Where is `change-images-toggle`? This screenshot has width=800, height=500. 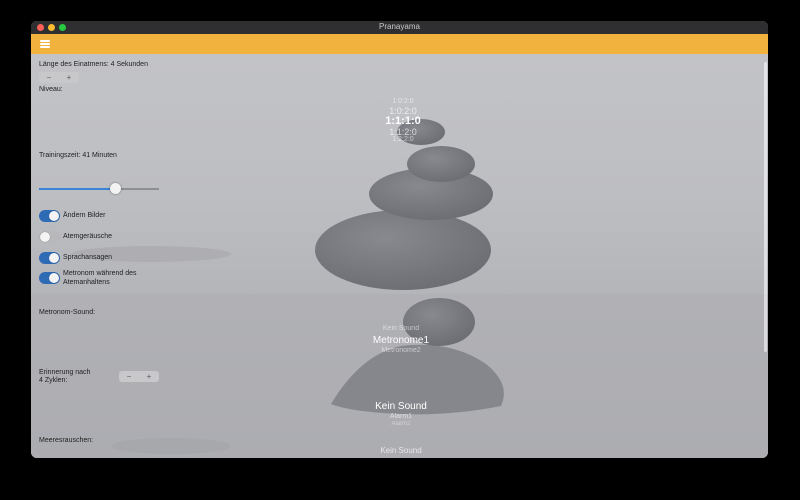
change-images-toggle is located at coordinates (49, 216).